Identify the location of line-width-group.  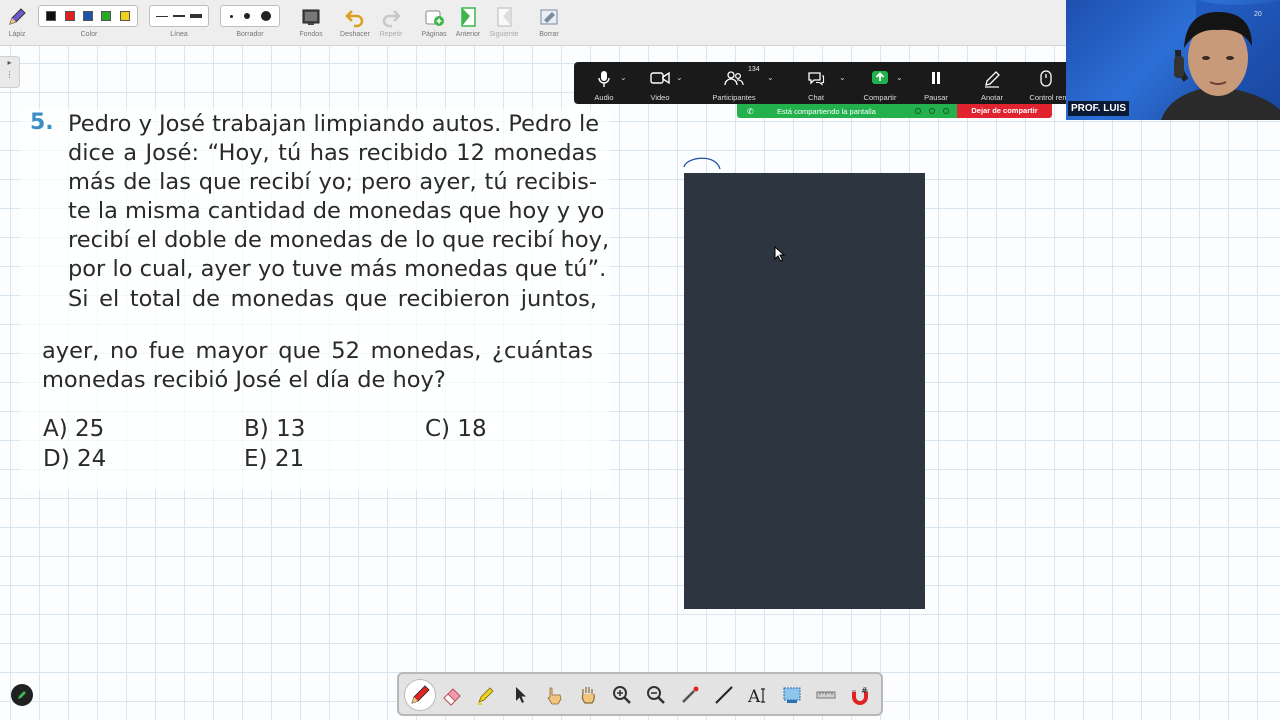
(179, 16).